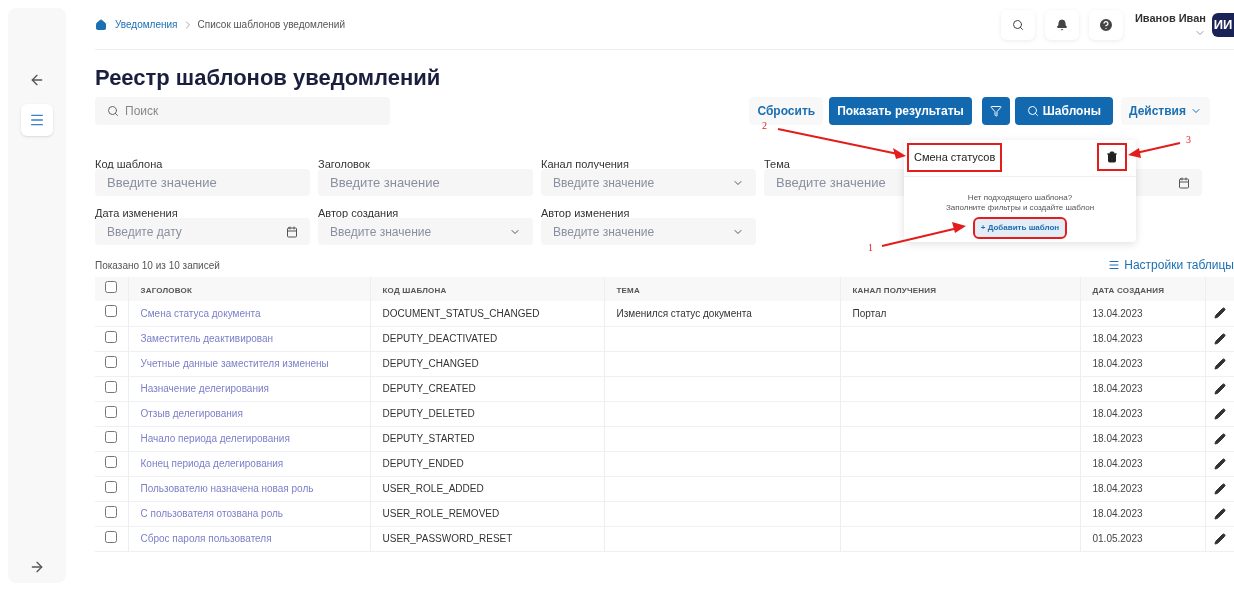 The image size is (1234, 591). Describe the element at coordinates (414, 290) in the screenshot. I see `column-header: КОД ШАБЛОНА` at that location.